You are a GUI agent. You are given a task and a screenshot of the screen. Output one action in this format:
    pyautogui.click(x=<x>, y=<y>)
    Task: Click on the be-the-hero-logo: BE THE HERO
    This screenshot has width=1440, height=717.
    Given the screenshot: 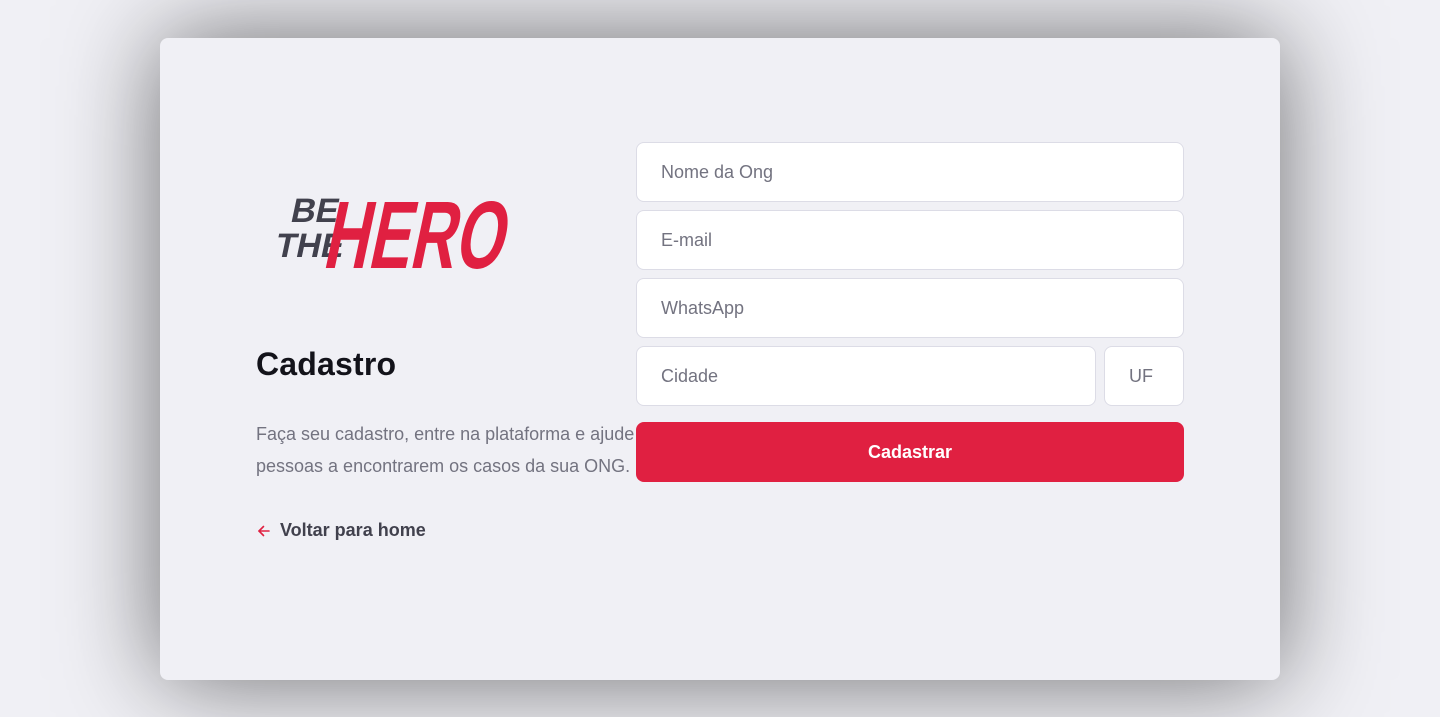 What is the action you would take?
    pyautogui.click(x=383, y=228)
    